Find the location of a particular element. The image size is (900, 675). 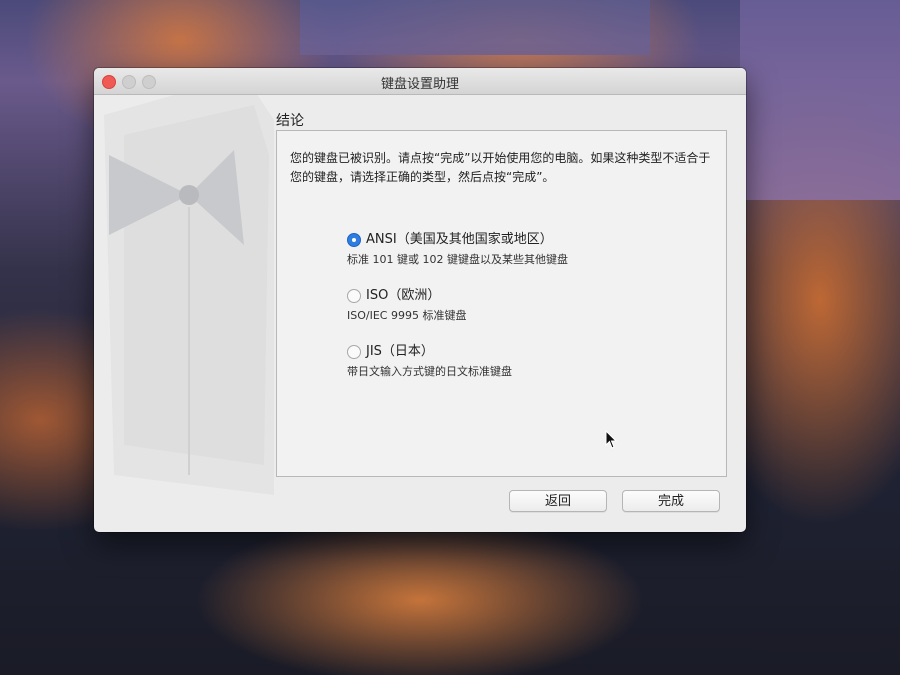

radio-ansi is located at coordinates (354, 240).